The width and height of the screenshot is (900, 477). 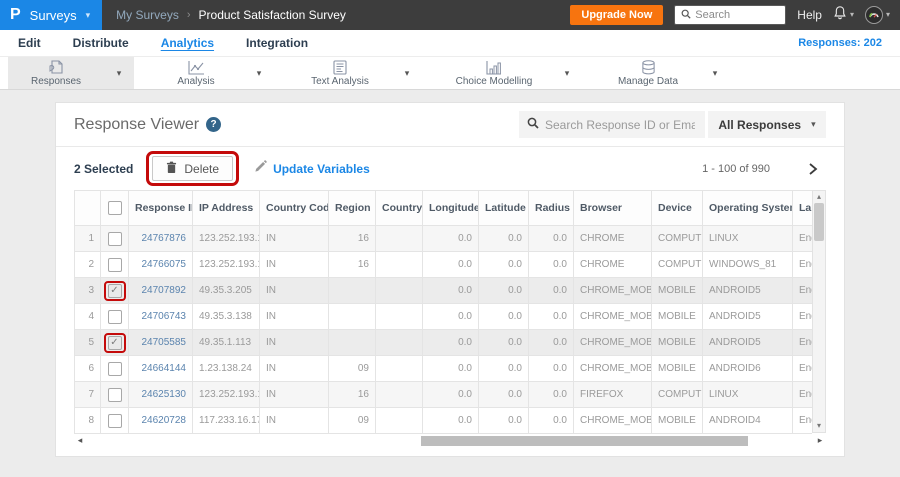 I want to click on upgrade-now-button: Upgrade Now, so click(x=617, y=15).